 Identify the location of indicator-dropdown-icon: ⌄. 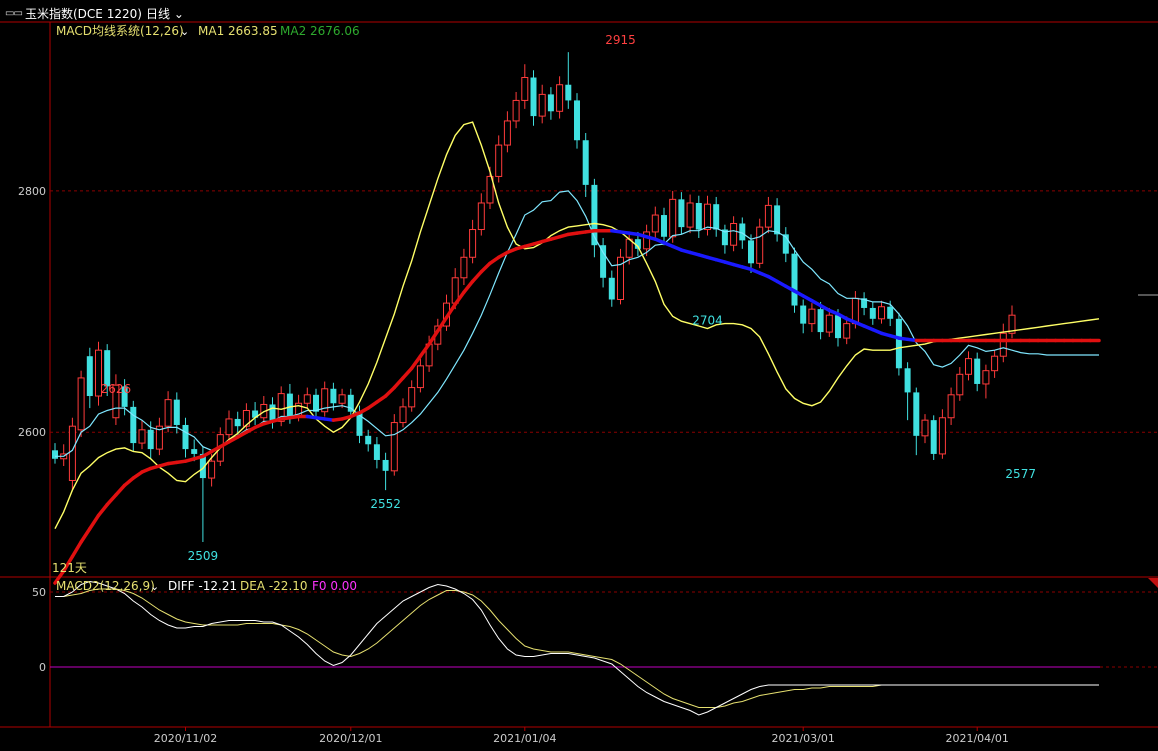
(184, 31).